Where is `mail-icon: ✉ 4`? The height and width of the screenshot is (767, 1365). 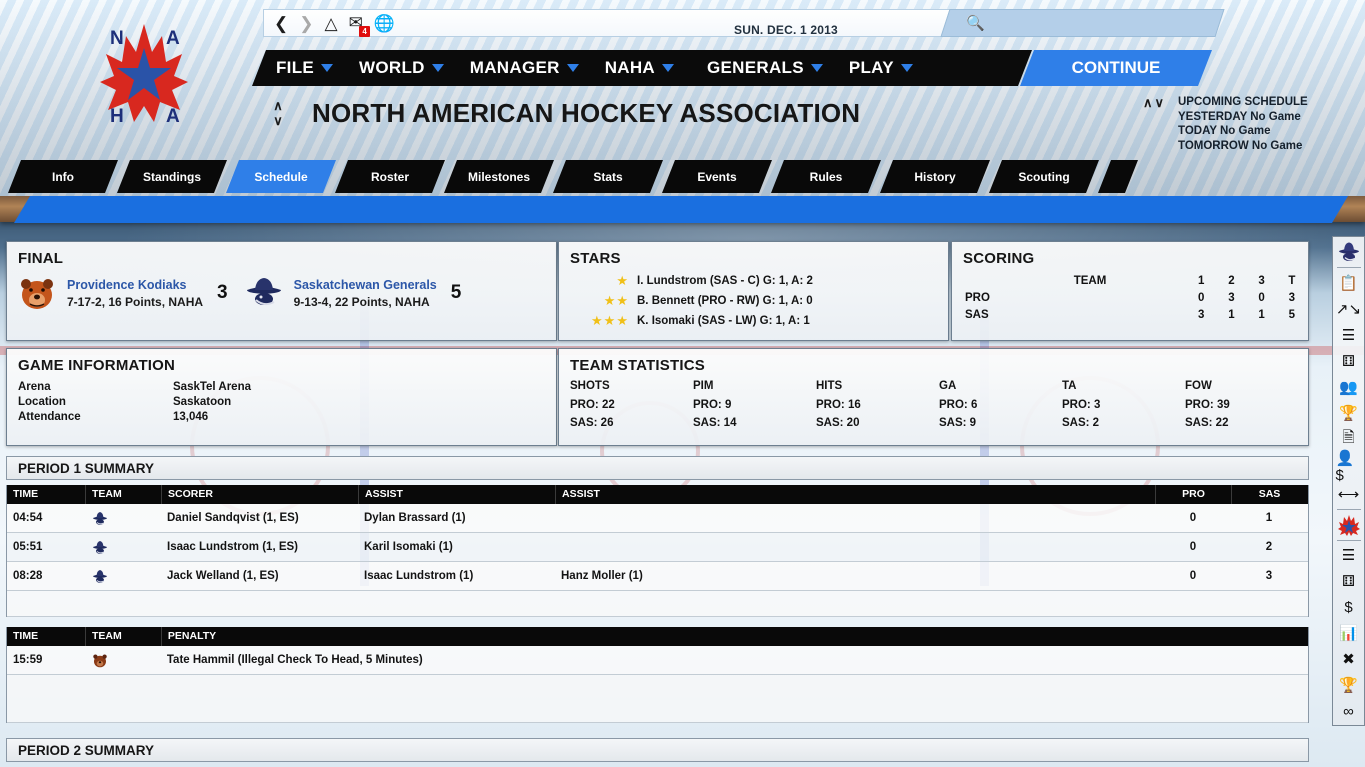
mail-icon: ✉ 4 is located at coordinates (359, 25).